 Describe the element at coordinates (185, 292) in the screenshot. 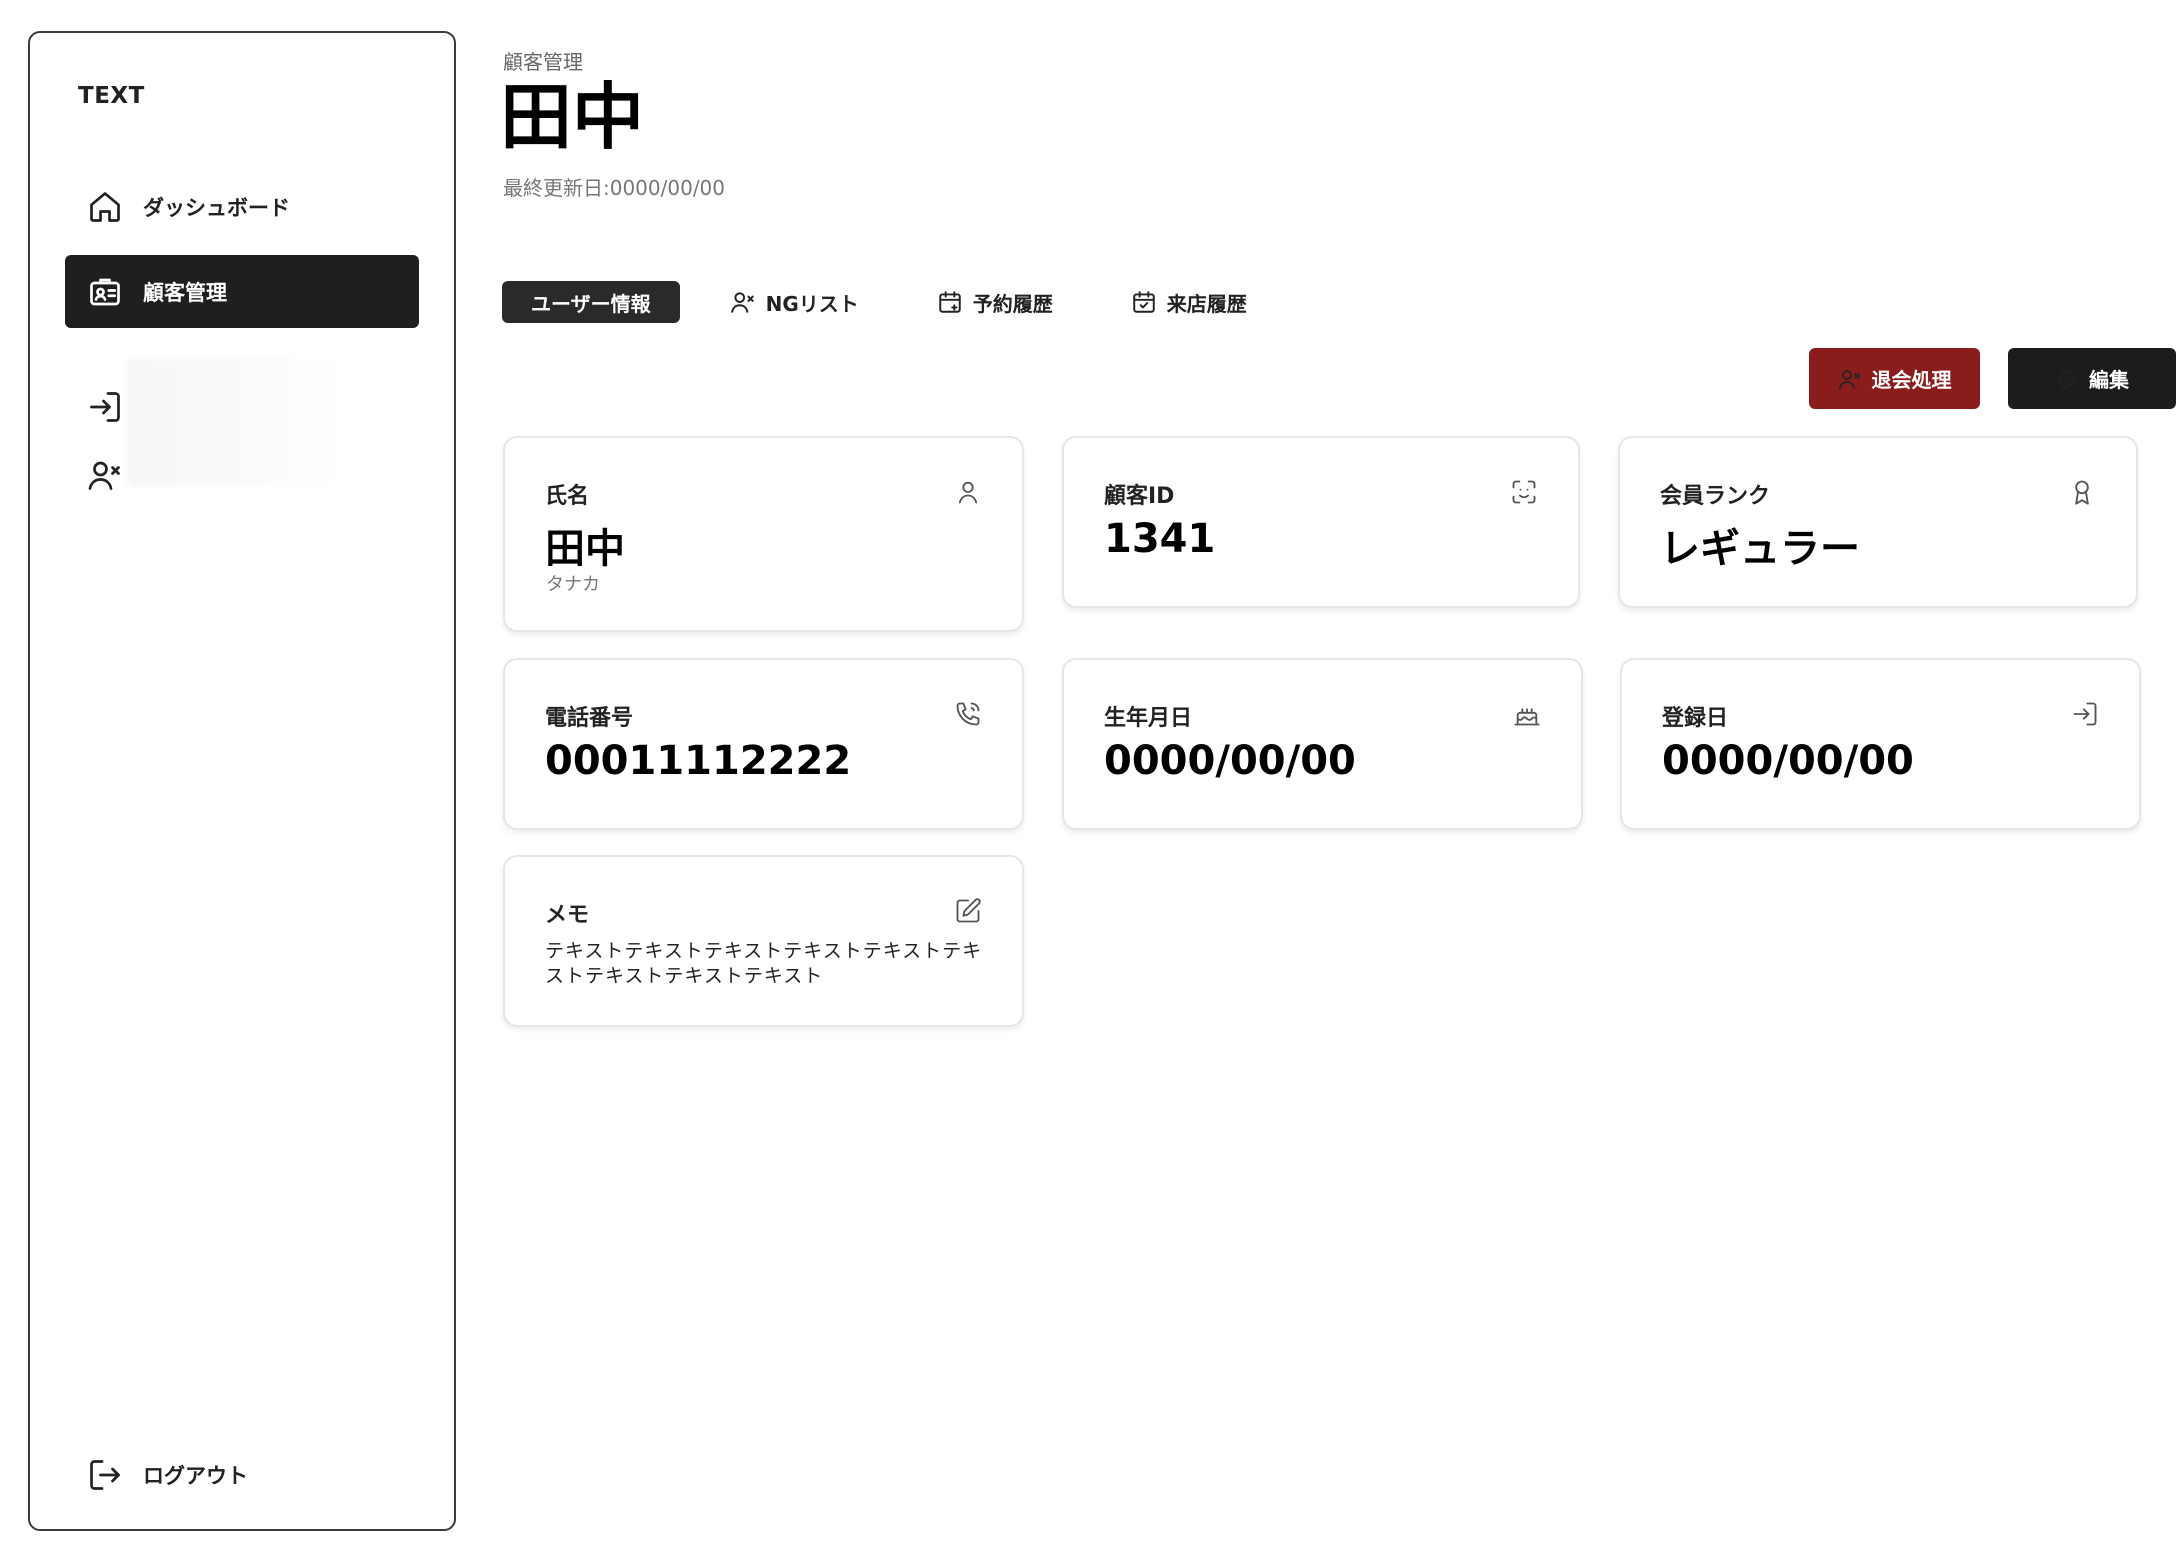

I see `sidebar-item-label: 顧客管理` at that location.